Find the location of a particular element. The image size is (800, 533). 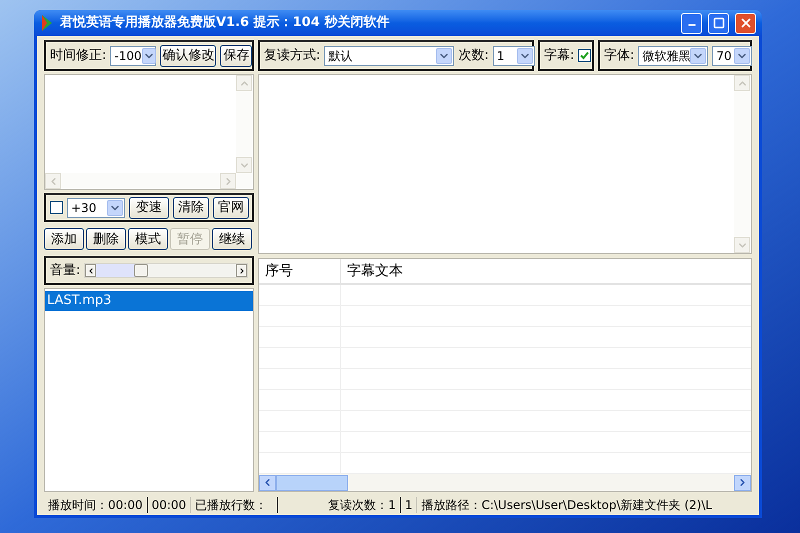

dropdown-value: 默认 is located at coordinates (340, 56).